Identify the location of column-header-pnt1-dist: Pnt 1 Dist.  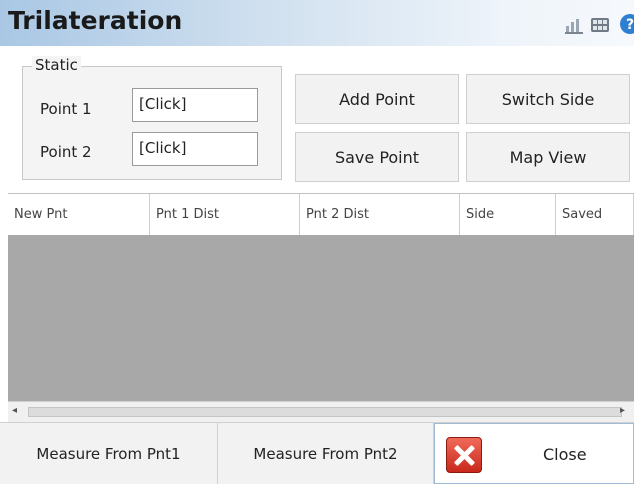
(225, 215).